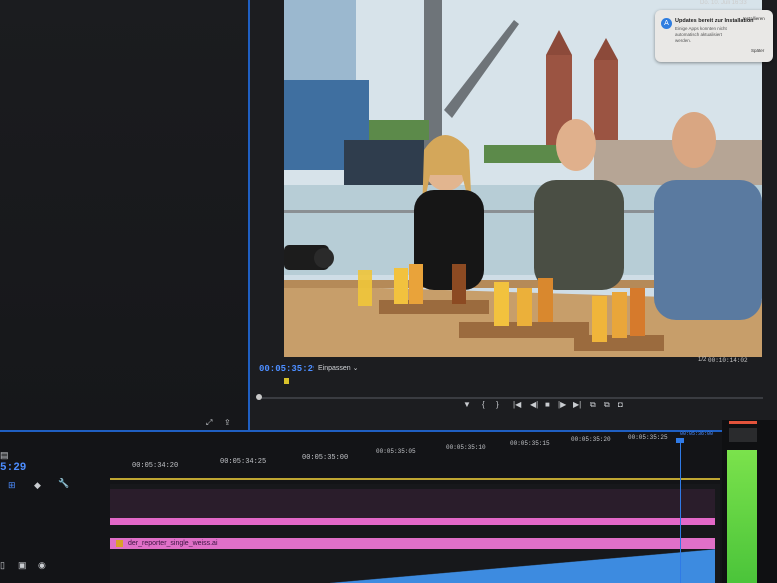  What do you see at coordinates (173, 543) in the screenshot?
I see `clip-name: der_reporter_single_weiss.ai` at bounding box center [173, 543].